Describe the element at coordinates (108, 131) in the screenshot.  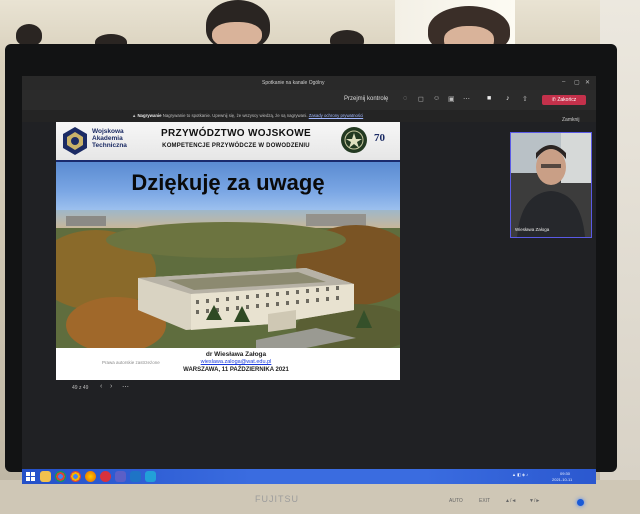
I see `university-name-line: Wojskowa` at that location.